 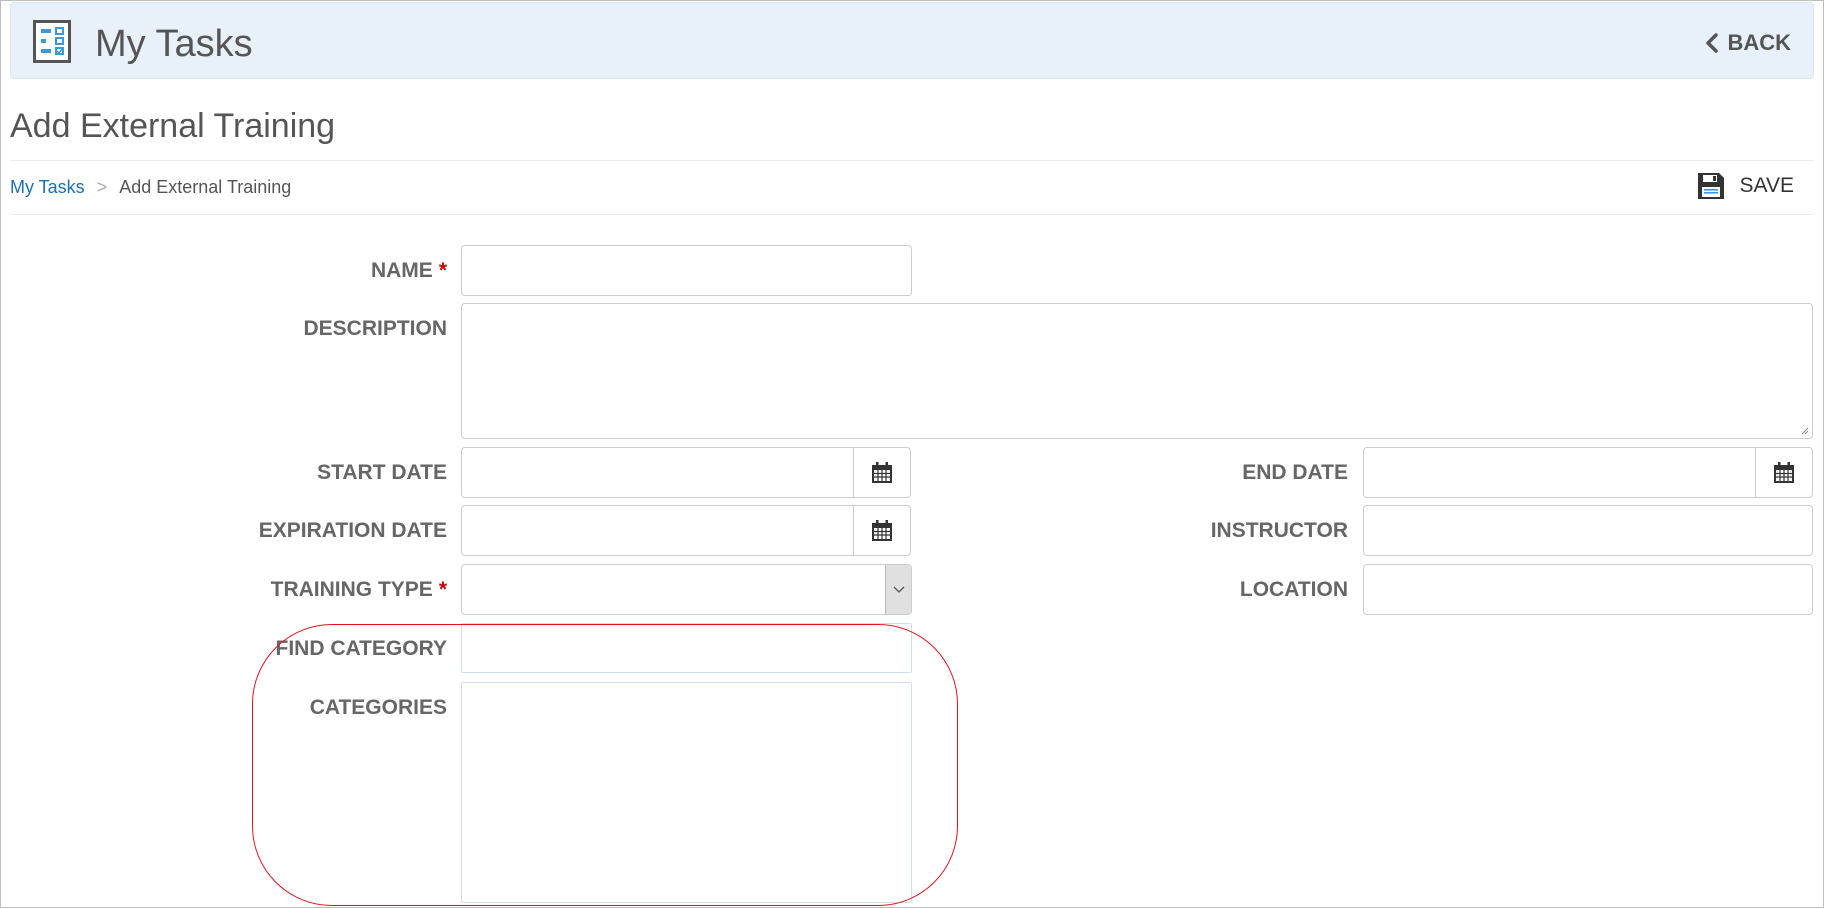 I want to click on expiration-date-calendar-button, so click(x=882, y=530).